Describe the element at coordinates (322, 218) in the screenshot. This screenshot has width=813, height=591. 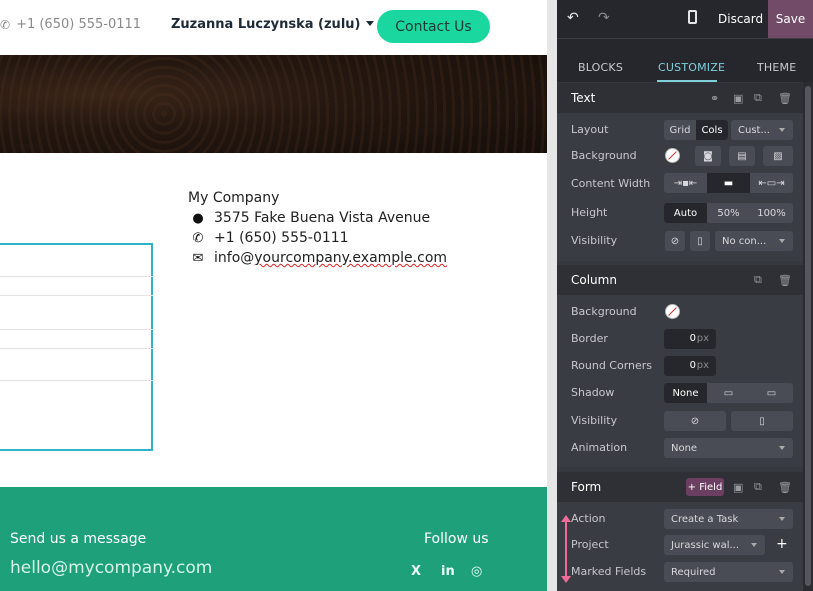
I see `address-text: 3575 Fake Buena Vista Avenue` at that location.